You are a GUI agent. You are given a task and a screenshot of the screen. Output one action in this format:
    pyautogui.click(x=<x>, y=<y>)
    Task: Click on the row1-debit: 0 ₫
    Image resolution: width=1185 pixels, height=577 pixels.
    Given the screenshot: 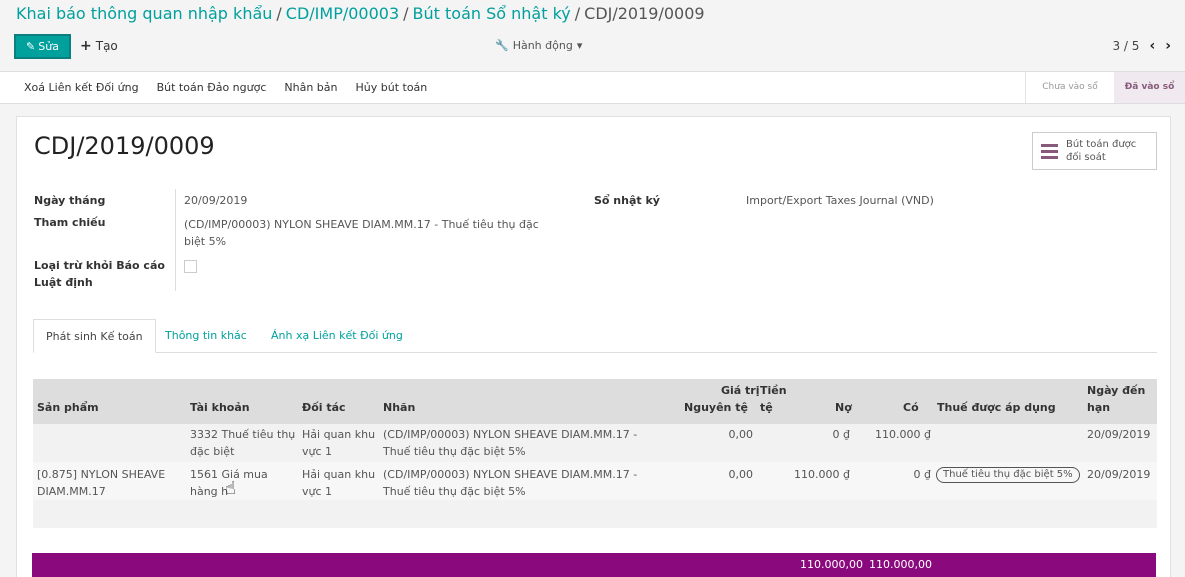 What is the action you would take?
    pyautogui.click(x=841, y=434)
    